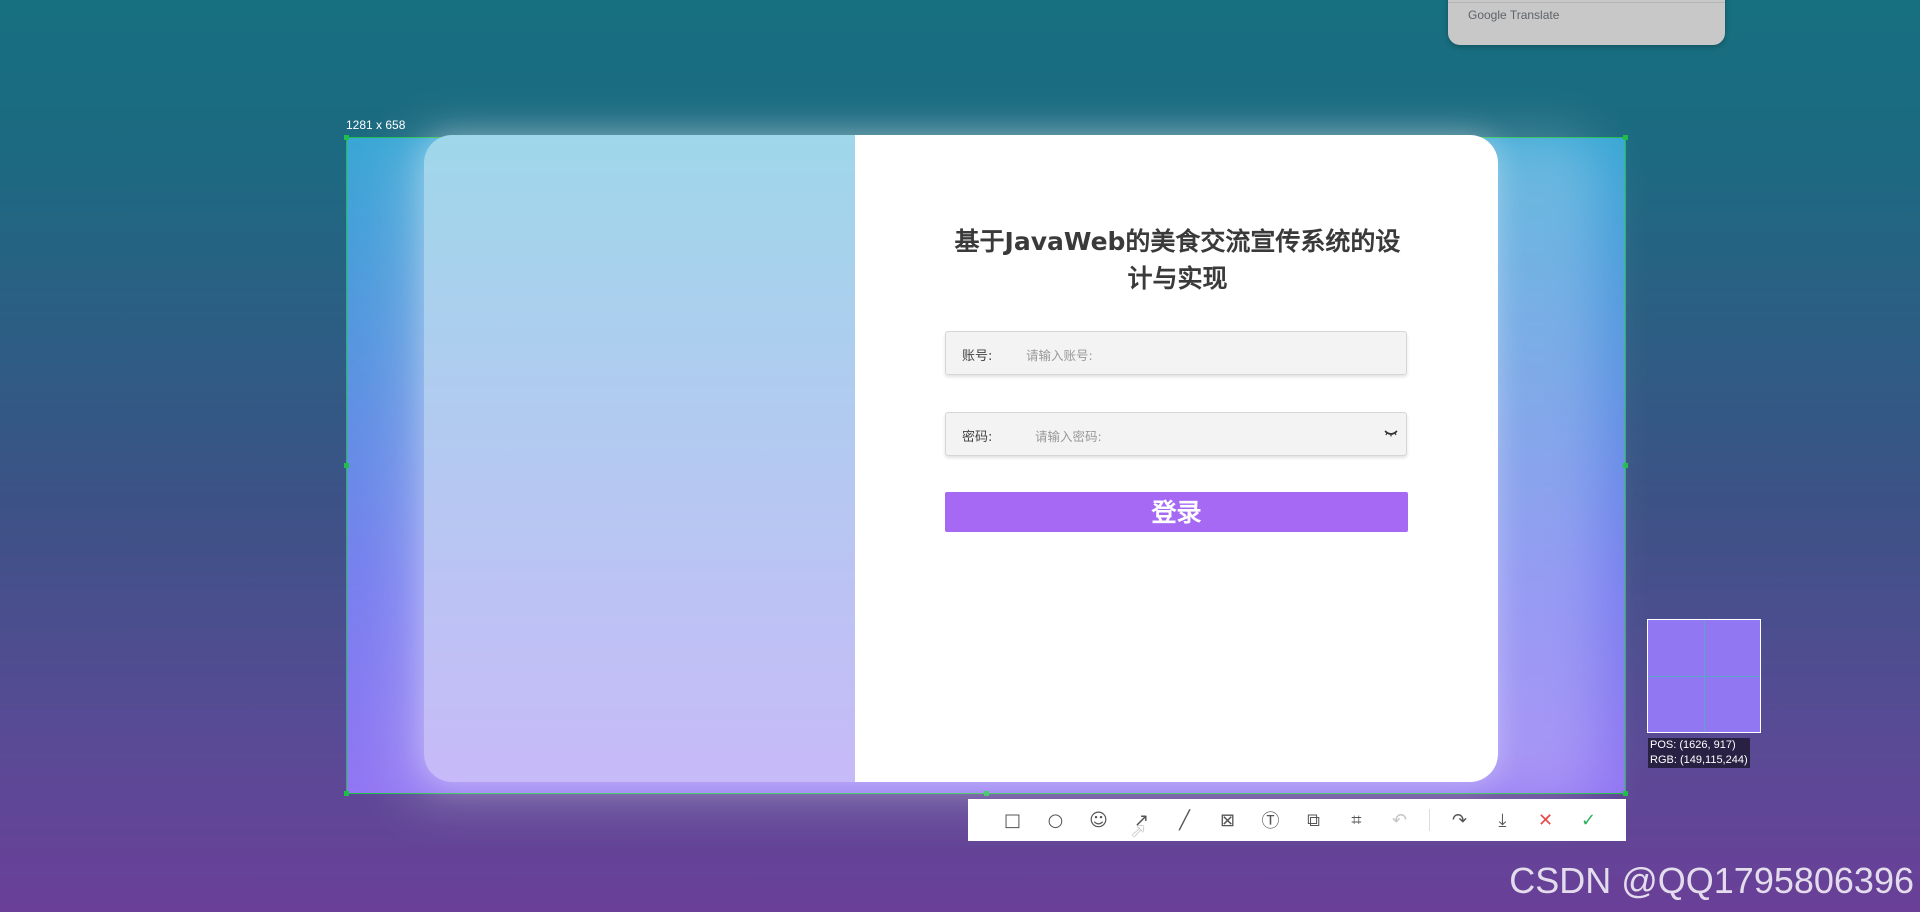  What do you see at coordinates (1176, 434) in the screenshot?
I see `password-field: 密码: 请输入密码:` at bounding box center [1176, 434].